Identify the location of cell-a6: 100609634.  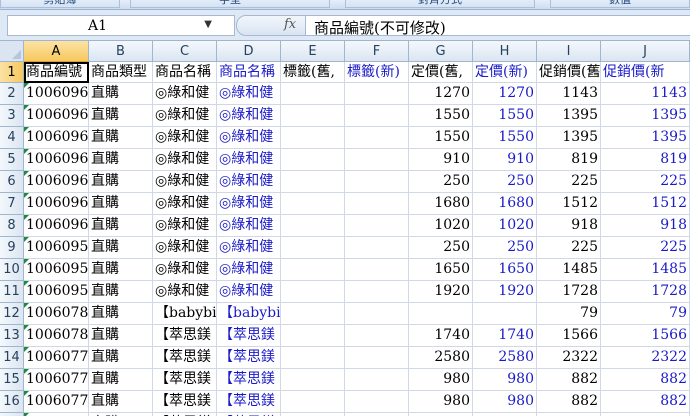
(56, 182).